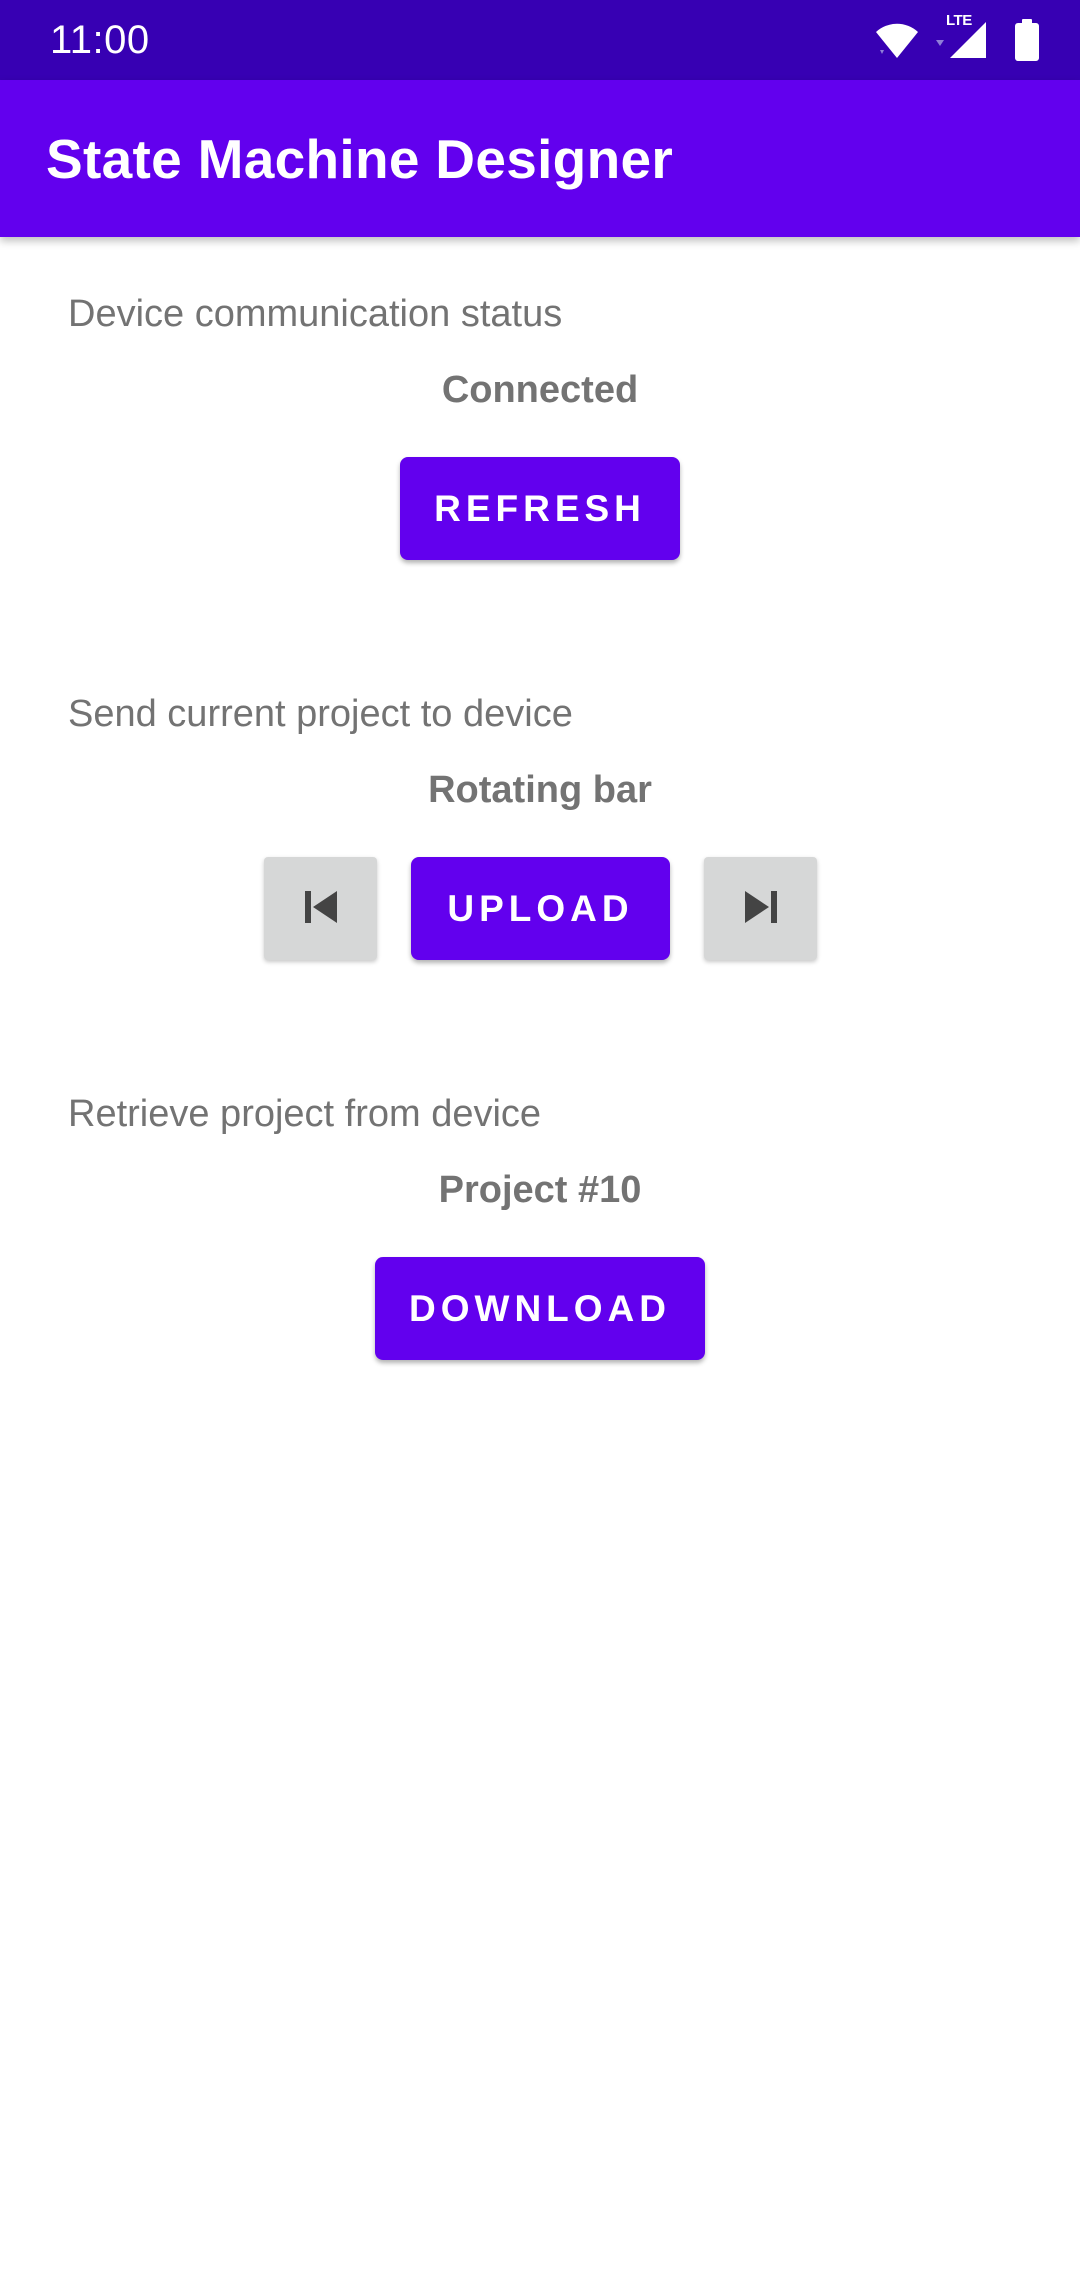 Image resolution: width=1080 pixels, height=2280 pixels. Describe the element at coordinates (959, 20) in the screenshot. I see `network-type-label: LTE` at that location.